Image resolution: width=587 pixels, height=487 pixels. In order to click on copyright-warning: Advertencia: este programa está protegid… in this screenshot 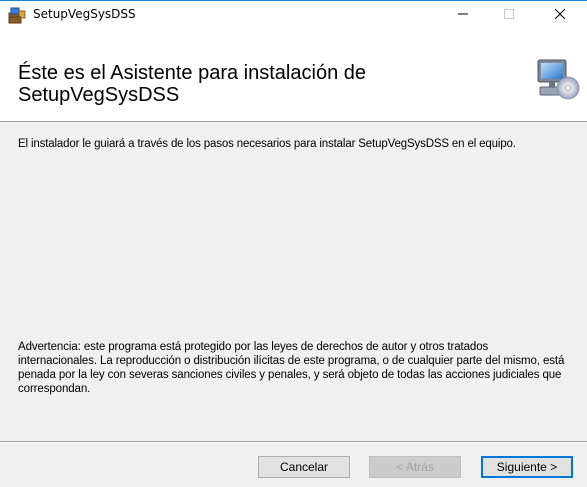, I will do `click(291, 368)`.